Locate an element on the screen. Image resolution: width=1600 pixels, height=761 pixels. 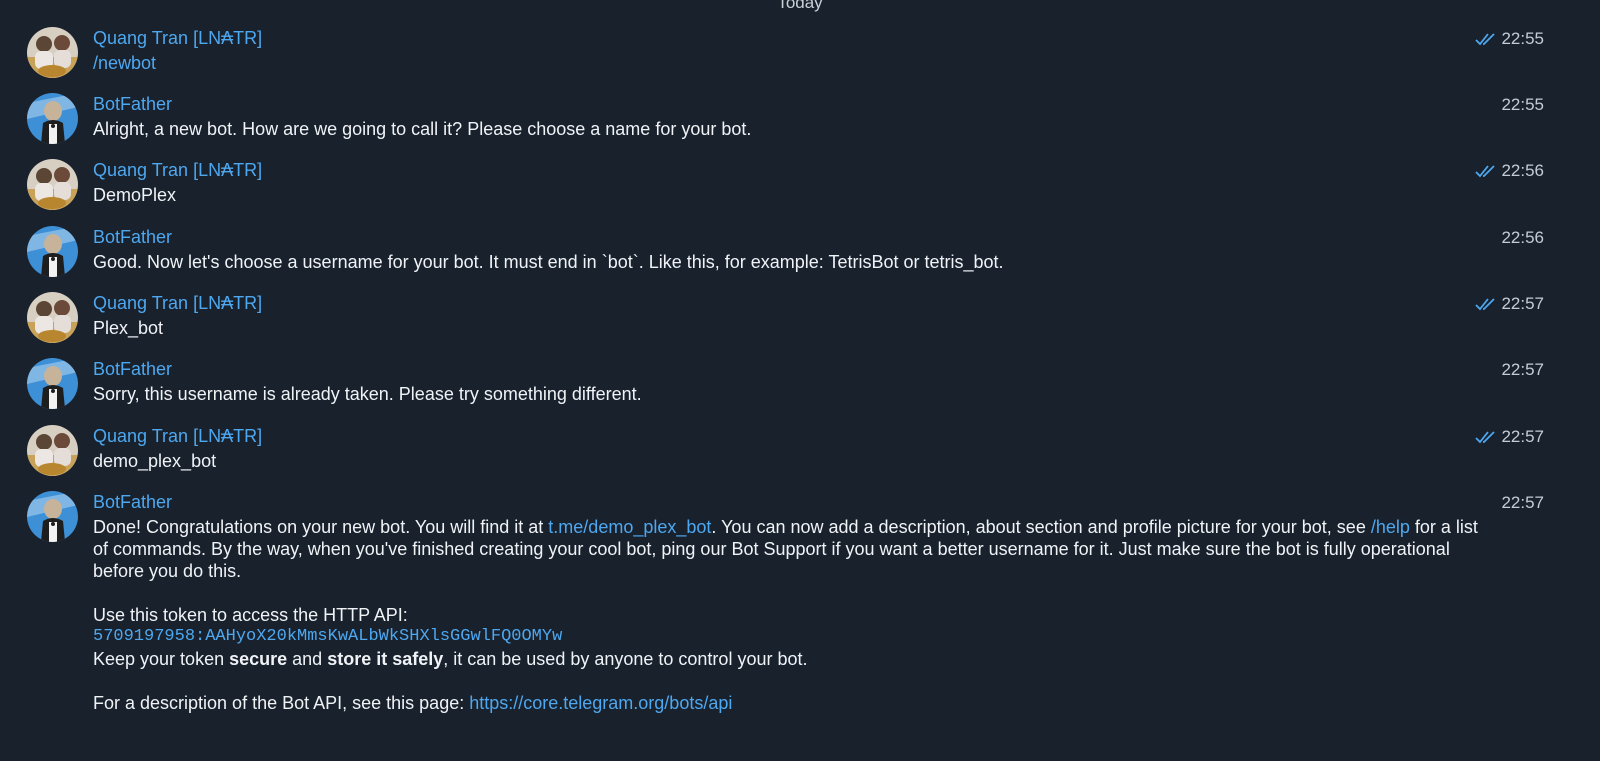
token-intro: Use this token to access the HTTP API: is located at coordinates (250, 615).